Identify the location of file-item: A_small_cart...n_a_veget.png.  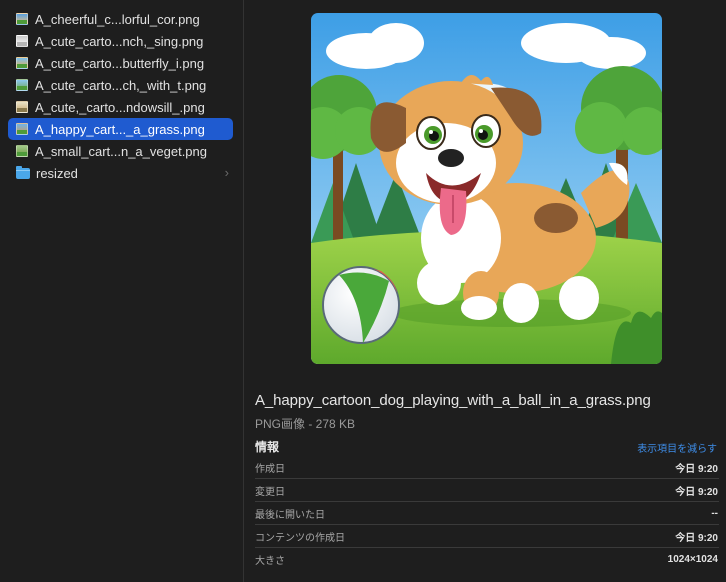
(120, 151).